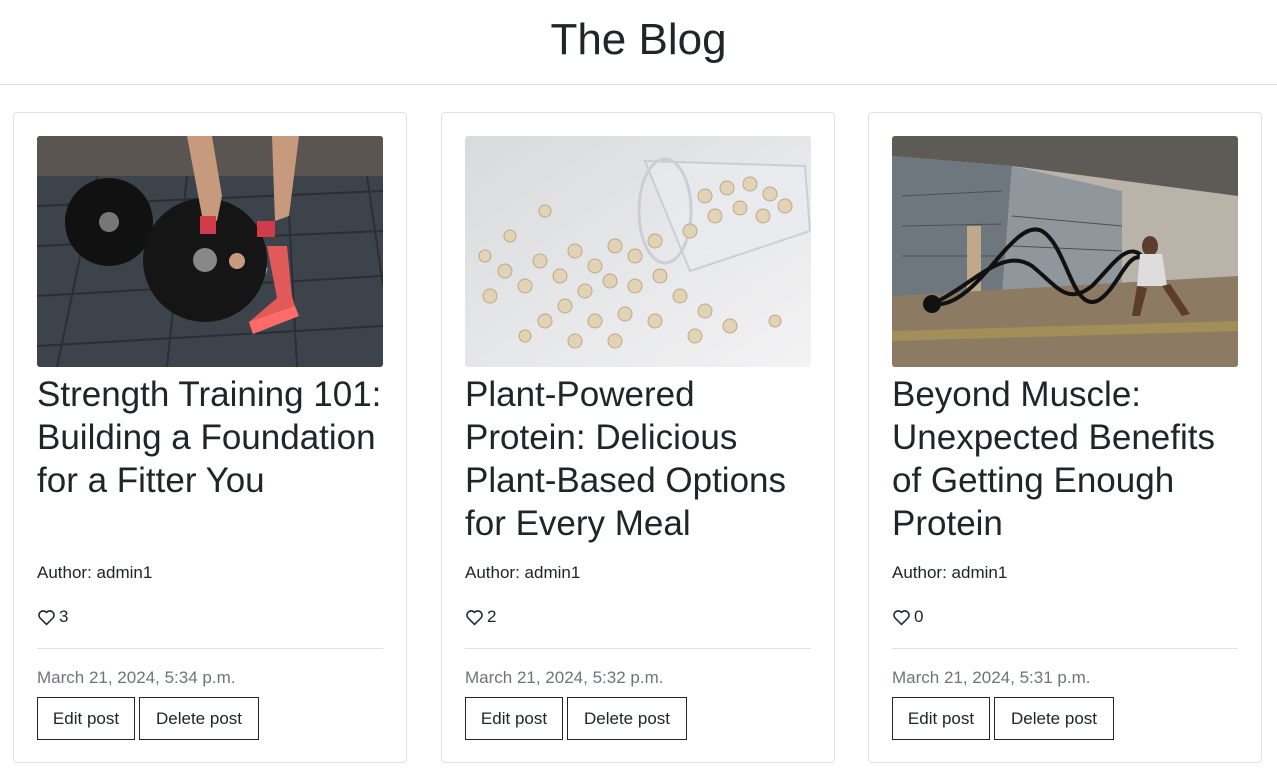 This screenshot has width=1277, height=776. I want to click on likes-count: 3, so click(52, 617).